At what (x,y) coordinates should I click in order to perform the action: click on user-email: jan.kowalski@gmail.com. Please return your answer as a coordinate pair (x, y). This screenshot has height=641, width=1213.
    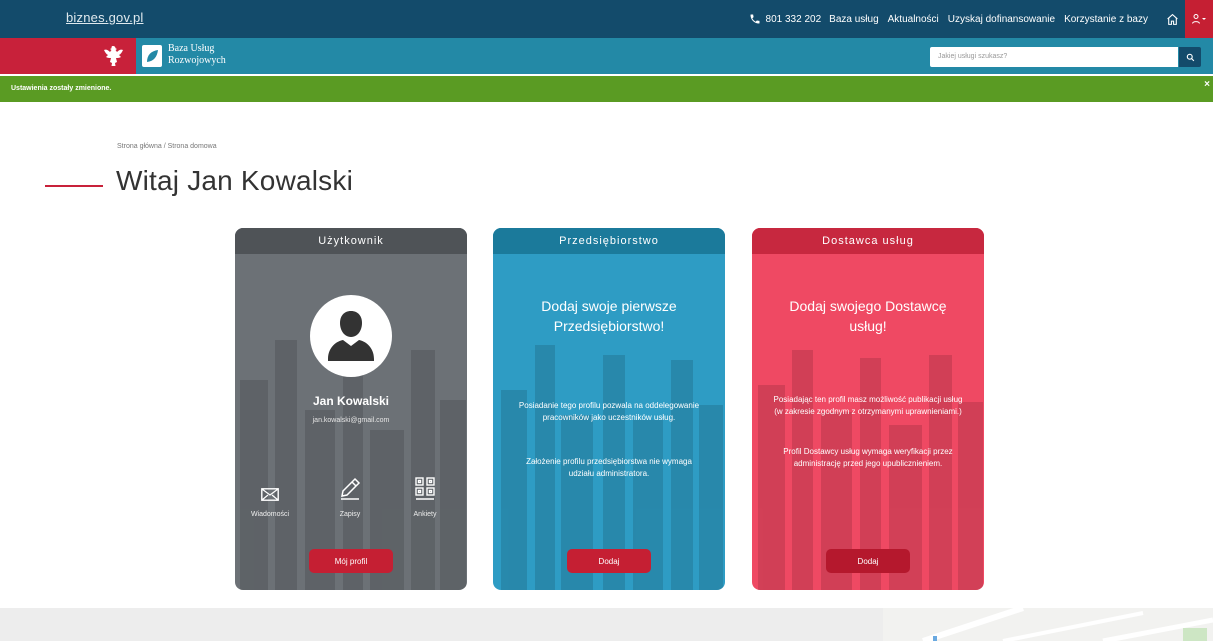
    Looking at the image, I should click on (351, 420).